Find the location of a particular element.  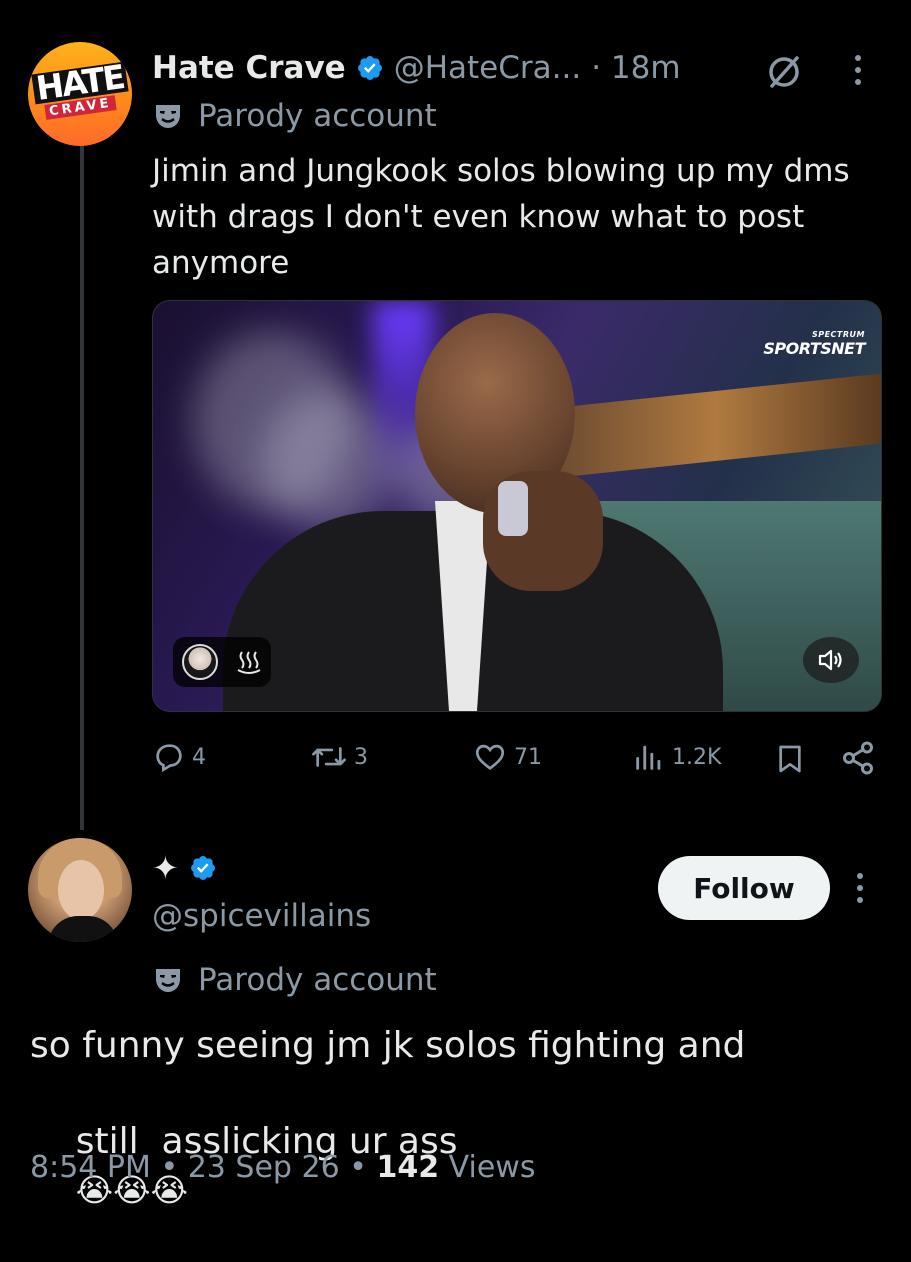

video-overlay-chip is located at coordinates (222, 662).